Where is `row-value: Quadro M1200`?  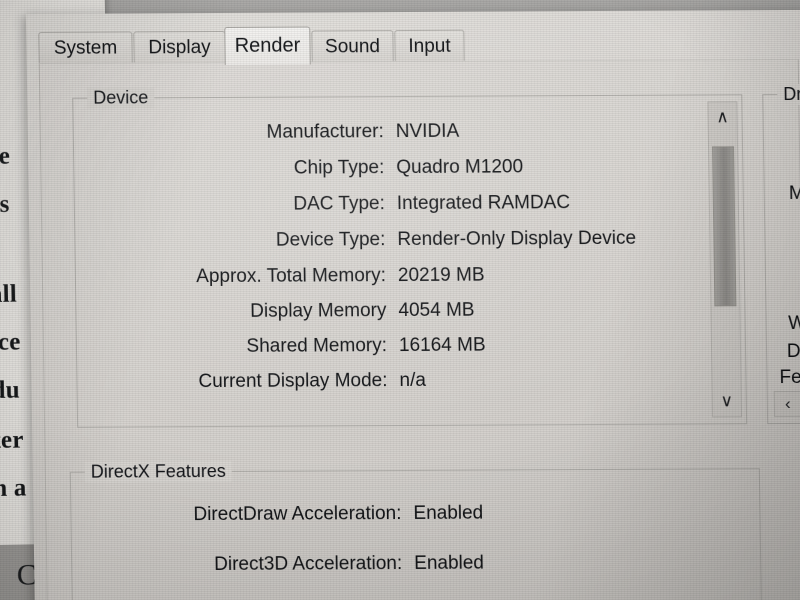 row-value: Quadro M1200 is located at coordinates (460, 167).